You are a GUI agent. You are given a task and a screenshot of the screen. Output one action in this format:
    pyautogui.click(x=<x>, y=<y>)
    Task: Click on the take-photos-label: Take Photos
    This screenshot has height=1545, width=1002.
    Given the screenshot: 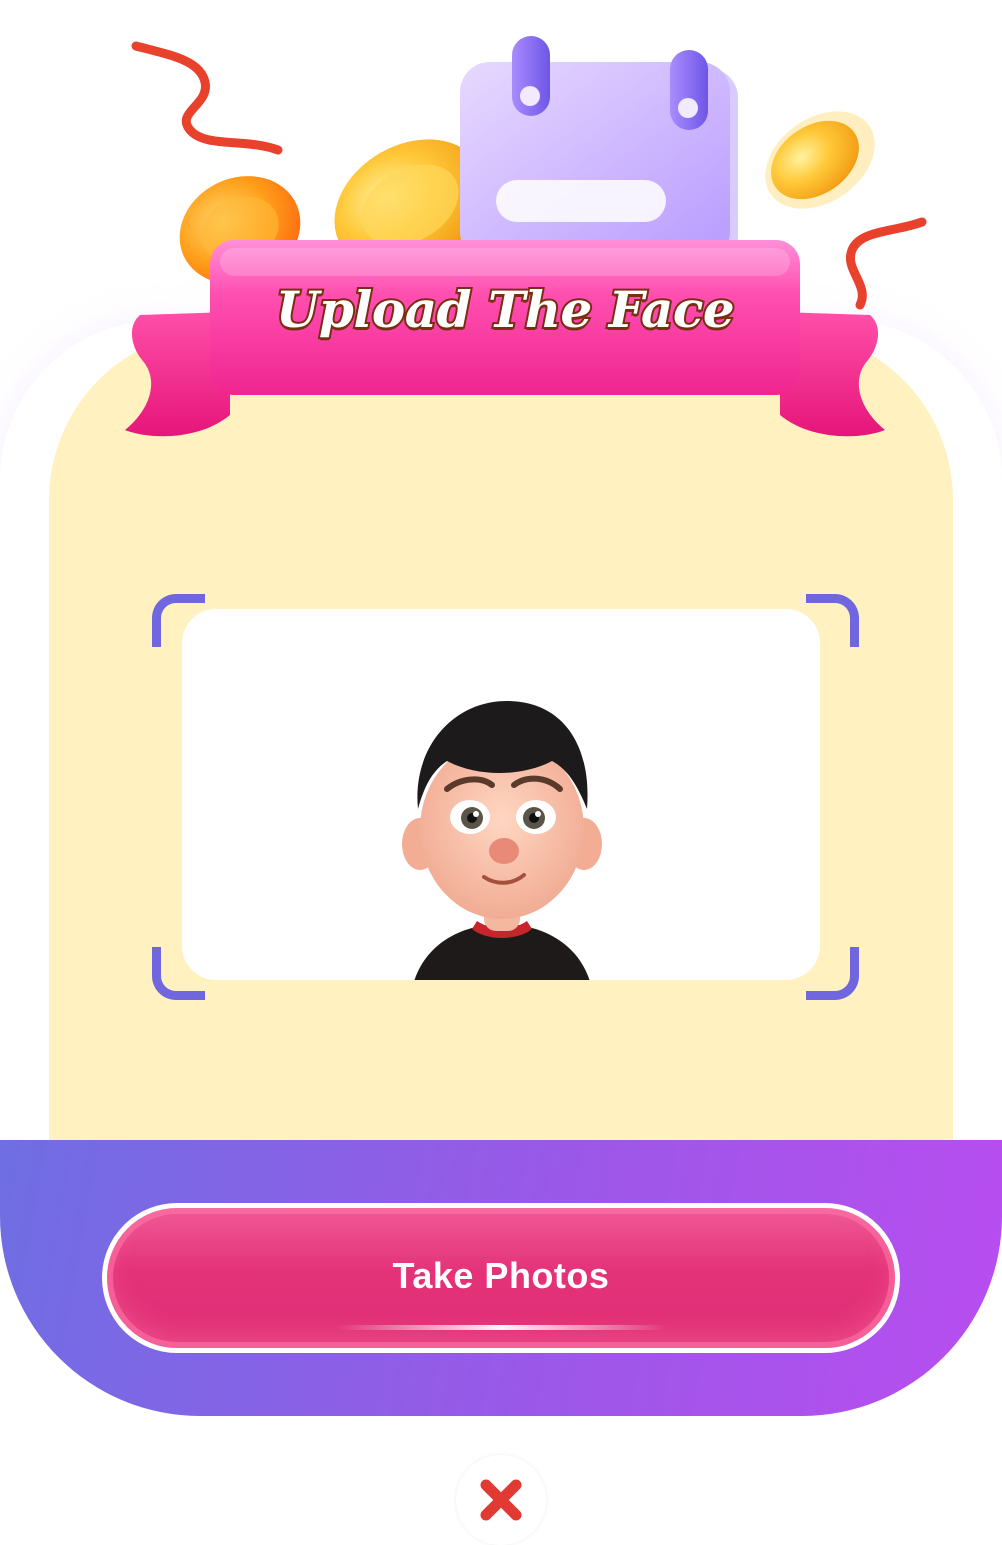 What is the action you would take?
    pyautogui.click(x=501, y=1275)
    